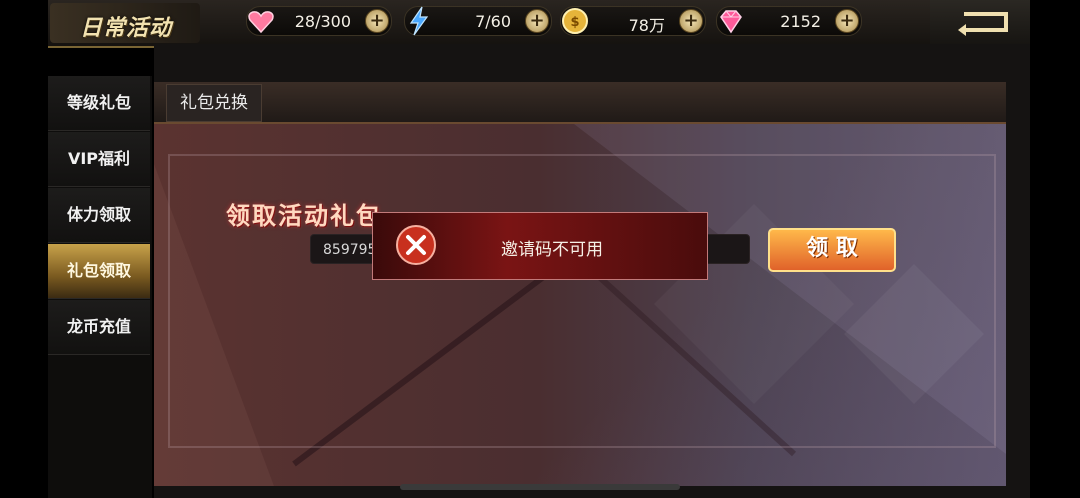 The image size is (1080, 498). I want to click on resource-energy: 7/60 +, so click(478, 21).